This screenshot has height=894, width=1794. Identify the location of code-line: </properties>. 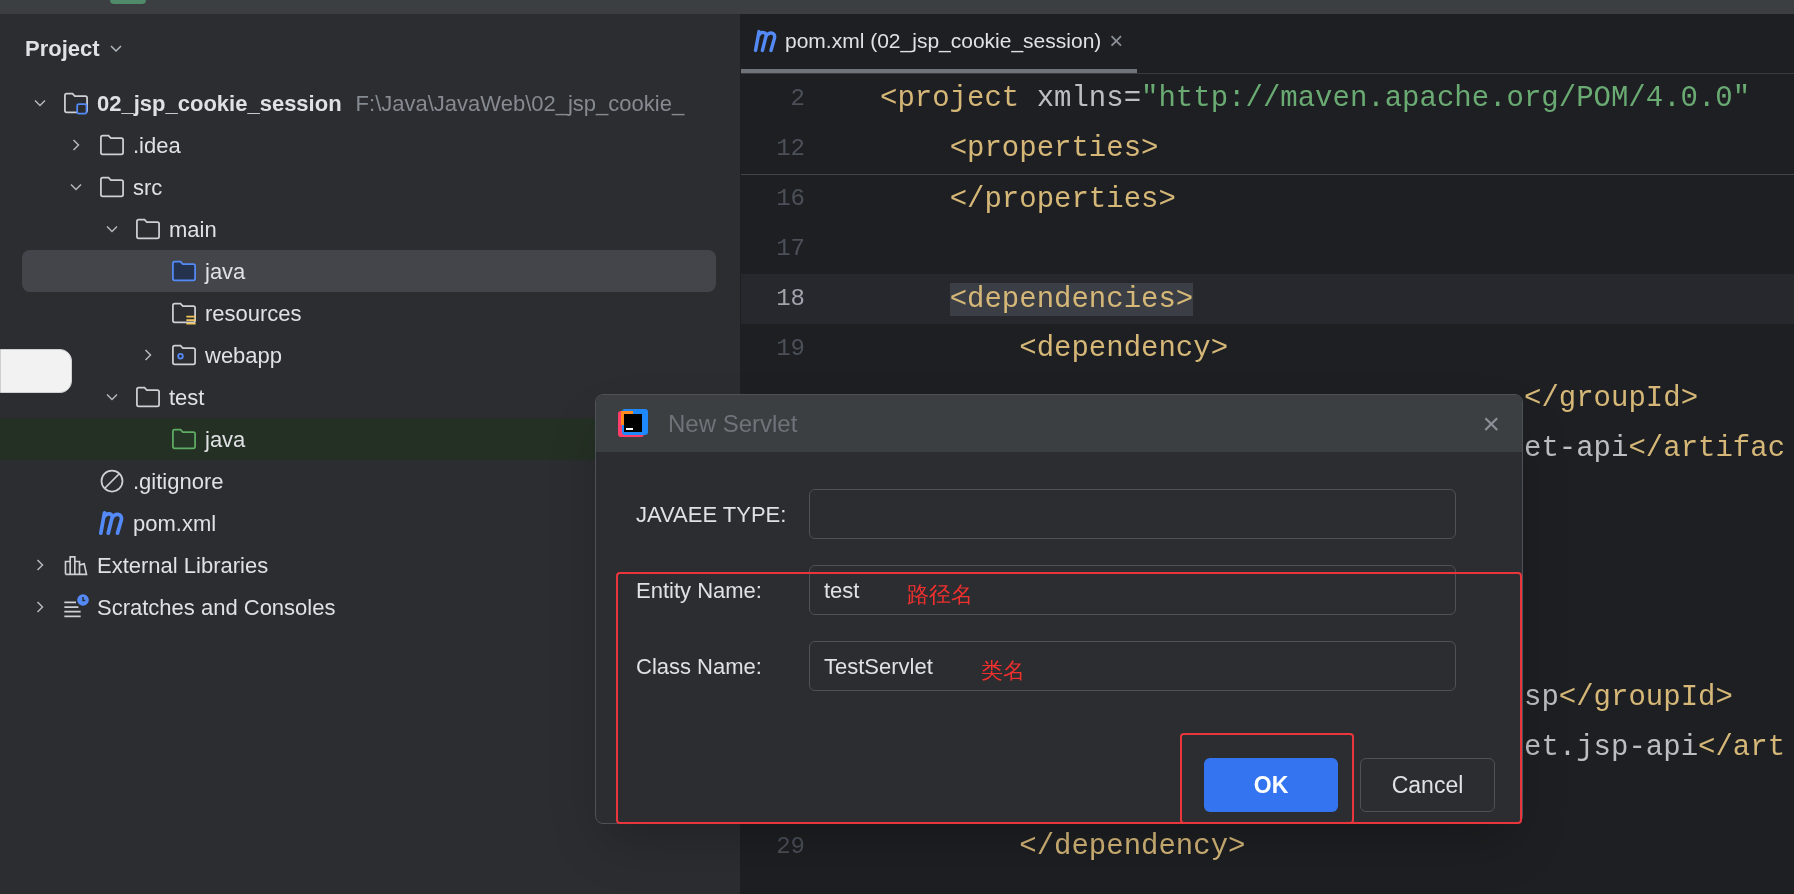
(1062, 199).